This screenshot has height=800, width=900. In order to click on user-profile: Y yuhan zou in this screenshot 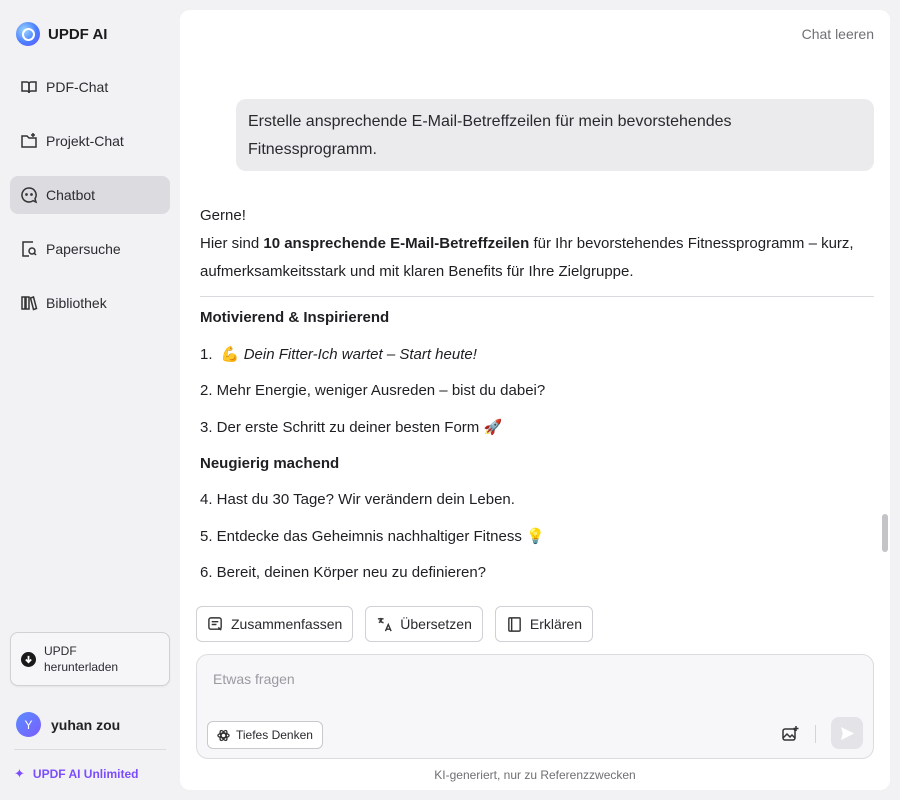, I will do `click(68, 724)`.